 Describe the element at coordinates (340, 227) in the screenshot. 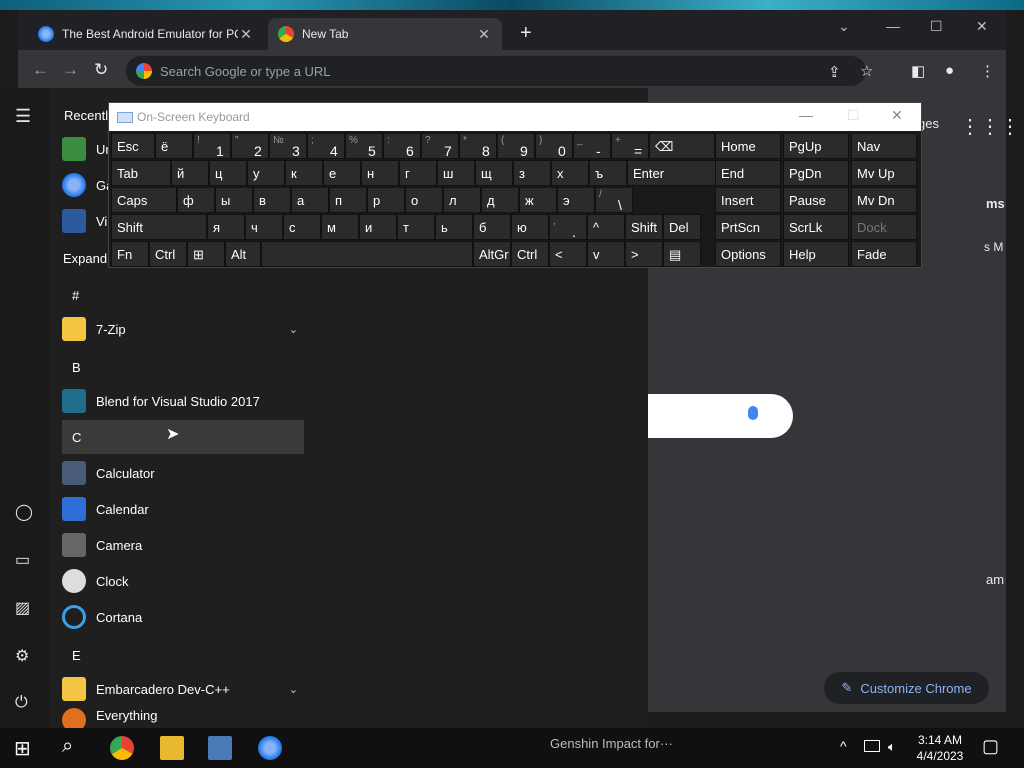

I see `osk-key: м` at that location.